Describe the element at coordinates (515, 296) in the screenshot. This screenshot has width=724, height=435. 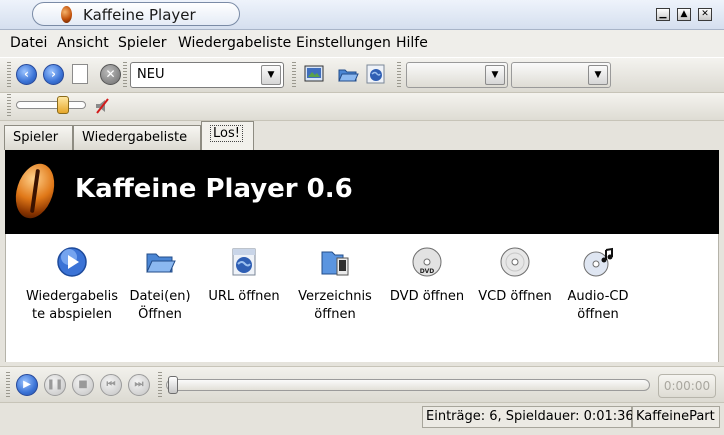
I see `open-vcd-label: VCD öffnen` at that location.